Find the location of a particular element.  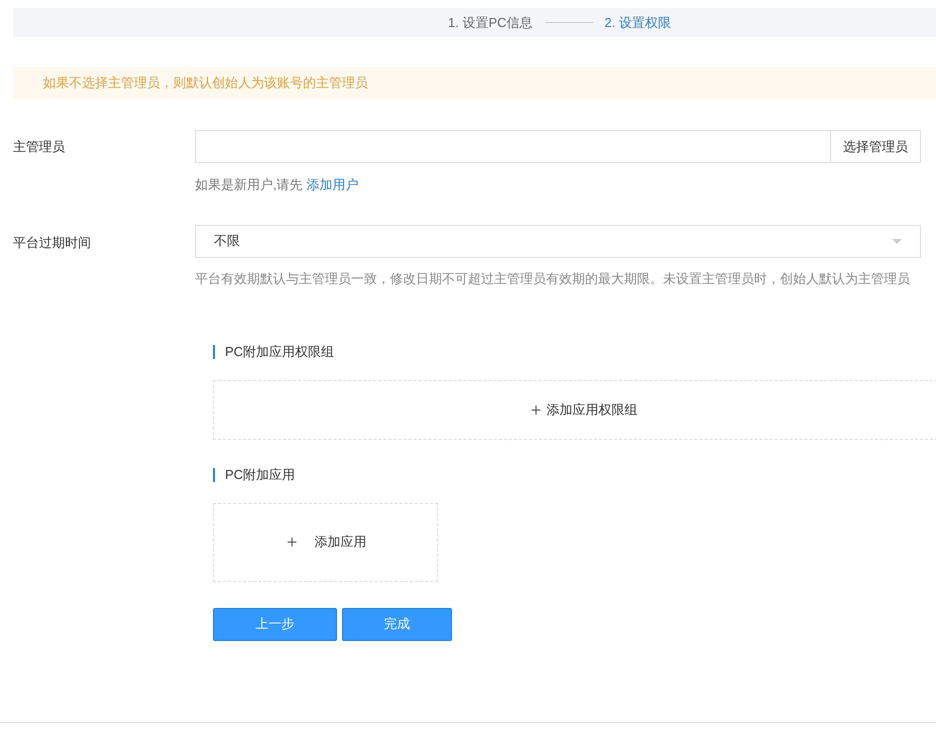

section-title: PC附加应用权限组 is located at coordinates (574, 351).